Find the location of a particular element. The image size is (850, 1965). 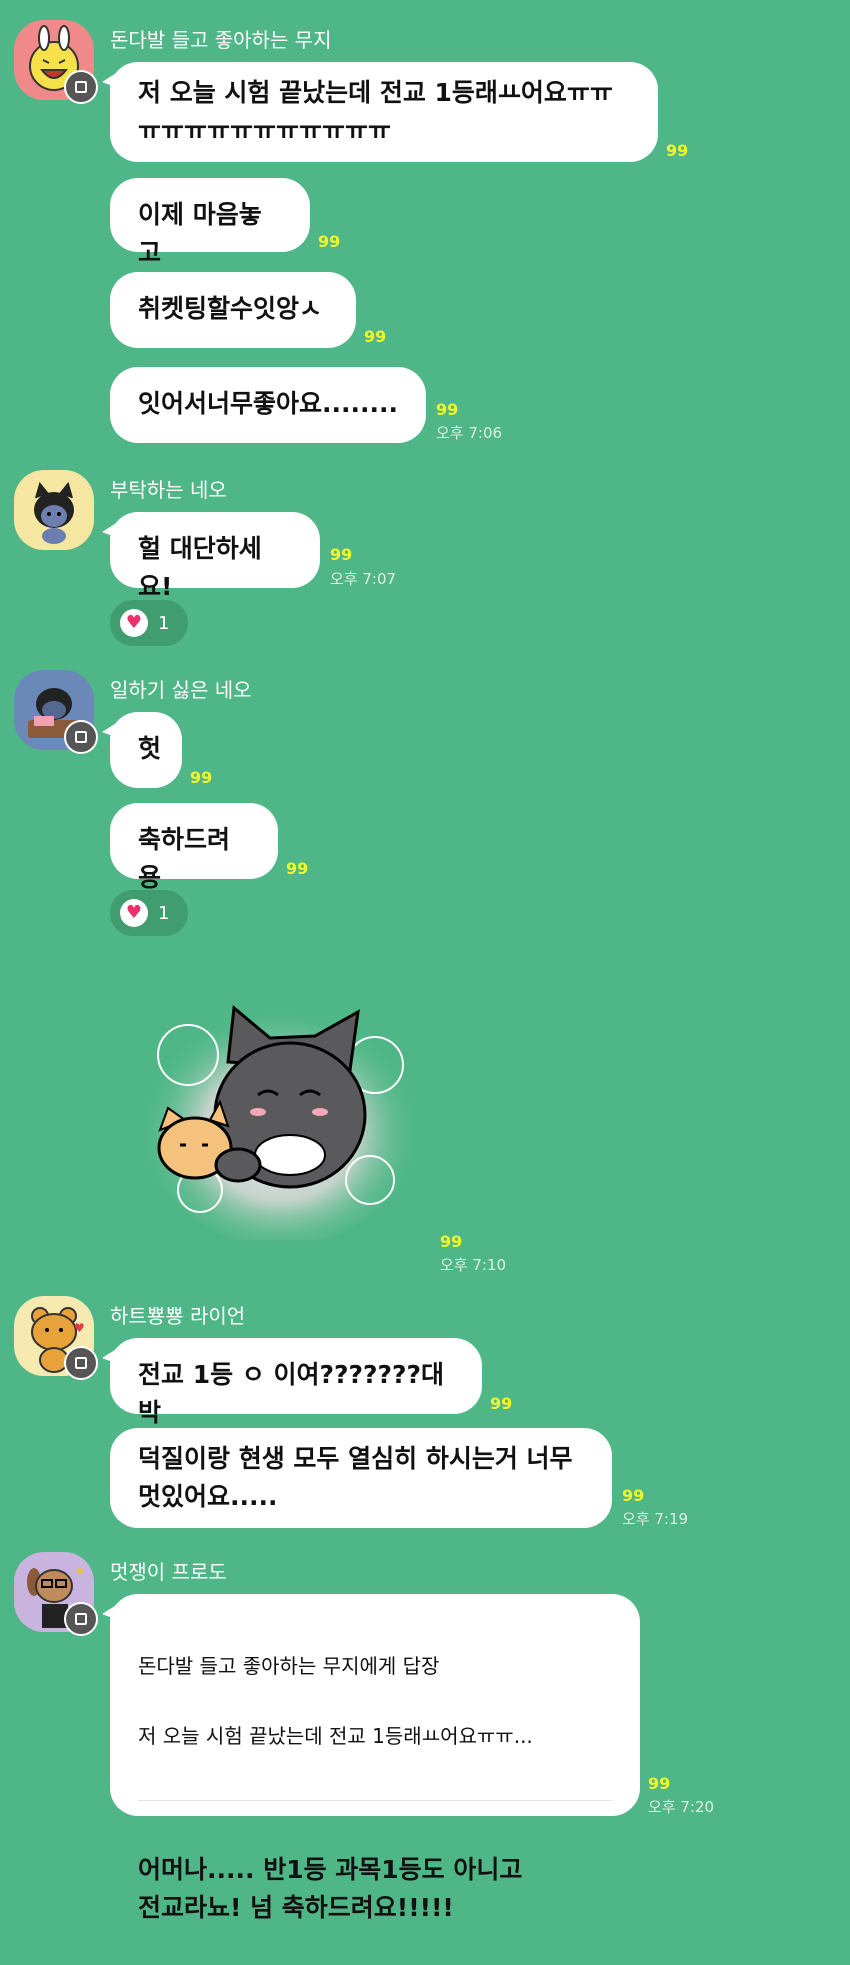

sender-name: 일하기 싫은 네오 is located at coordinates (181, 690).